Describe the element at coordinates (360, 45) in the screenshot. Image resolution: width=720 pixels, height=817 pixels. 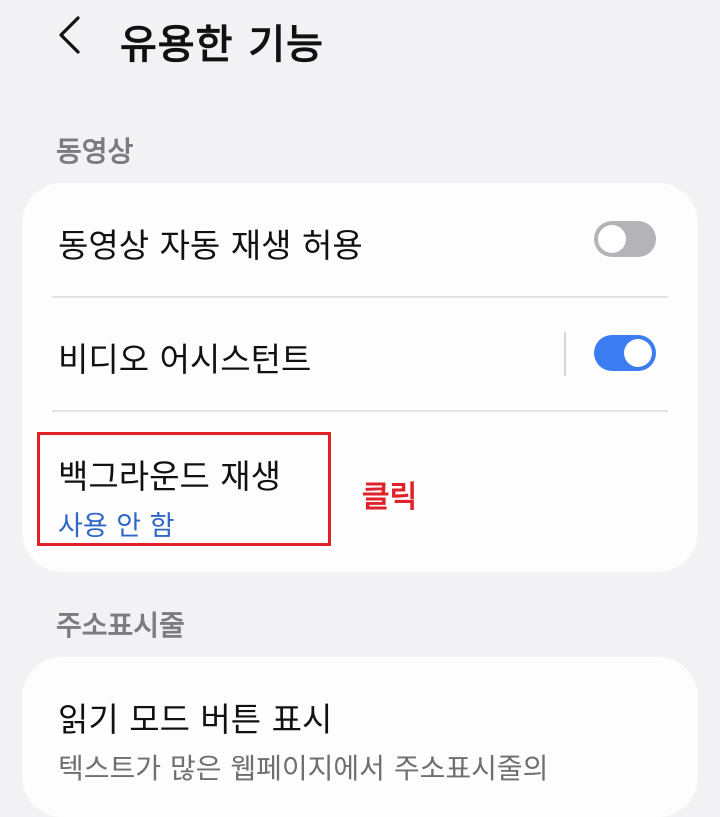
I see `app-header: 유용한 기능` at that location.